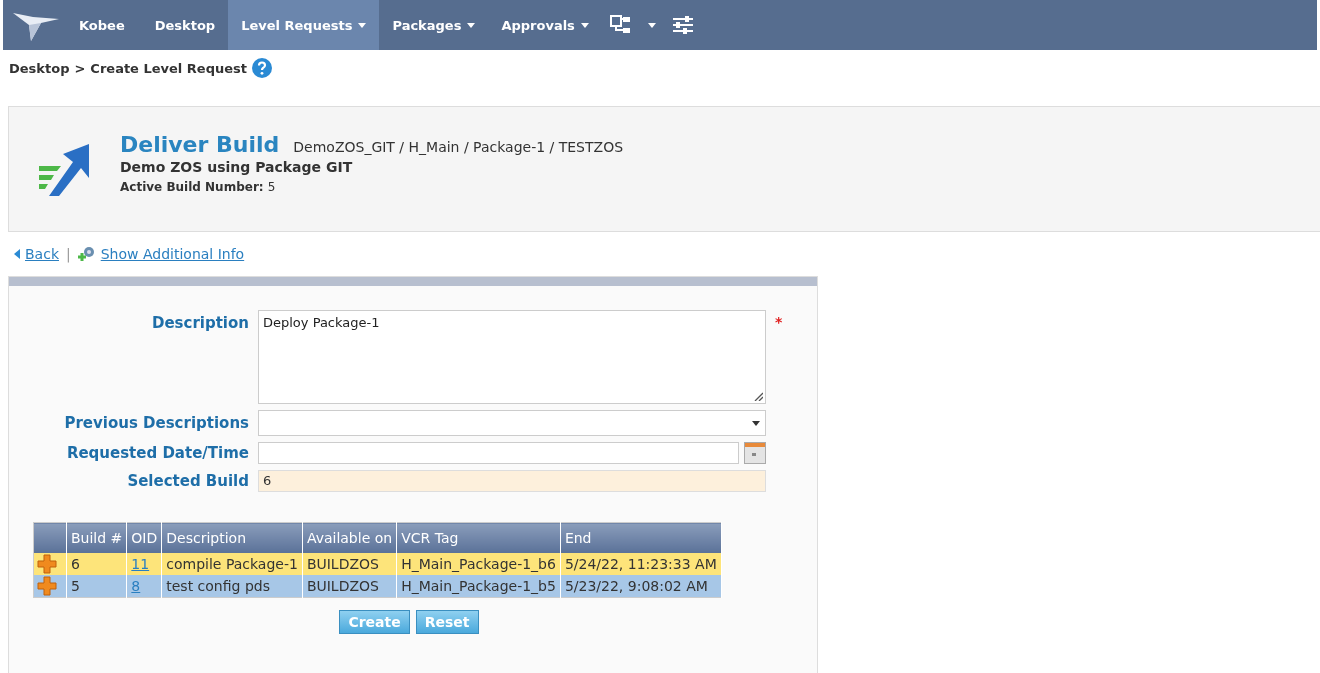 The width and height of the screenshot is (1320, 673). What do you see at coordinates (756, 423) in the screenshot?
I see `caret-icon` at bounding box center [756, 423].